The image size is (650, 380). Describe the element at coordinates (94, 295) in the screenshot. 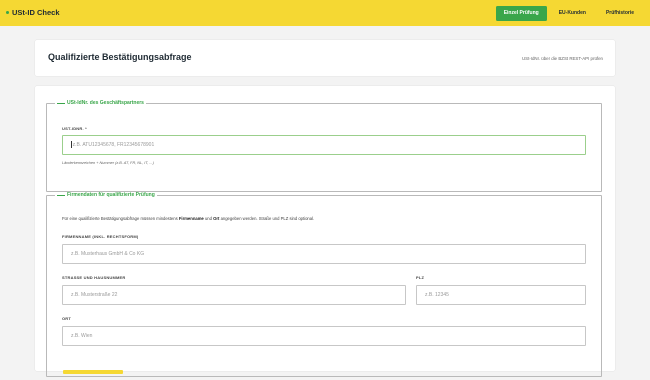

I see `street-placeholder: z.B. Musterstraße 22` at that location.